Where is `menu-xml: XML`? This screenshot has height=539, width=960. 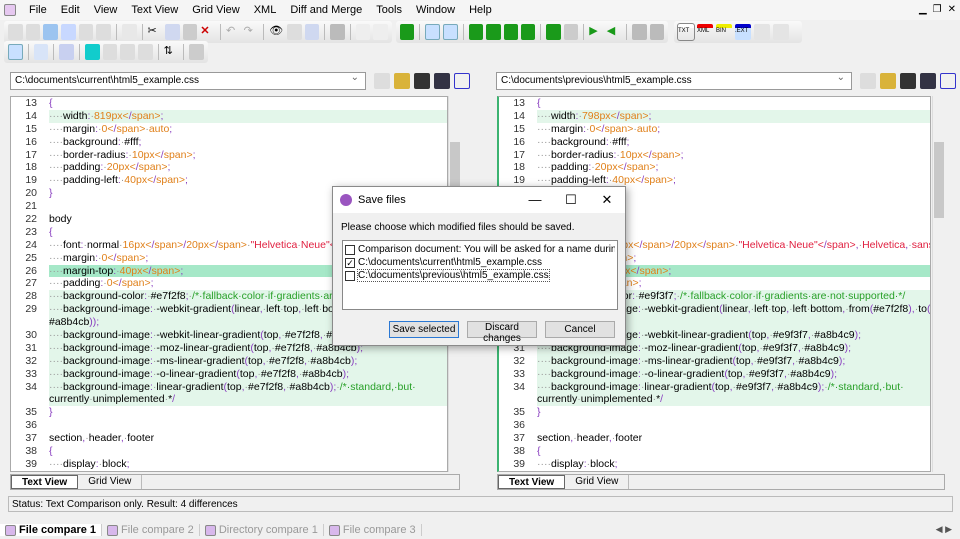 menu-xml: XML is located at coordinates (265, 10).